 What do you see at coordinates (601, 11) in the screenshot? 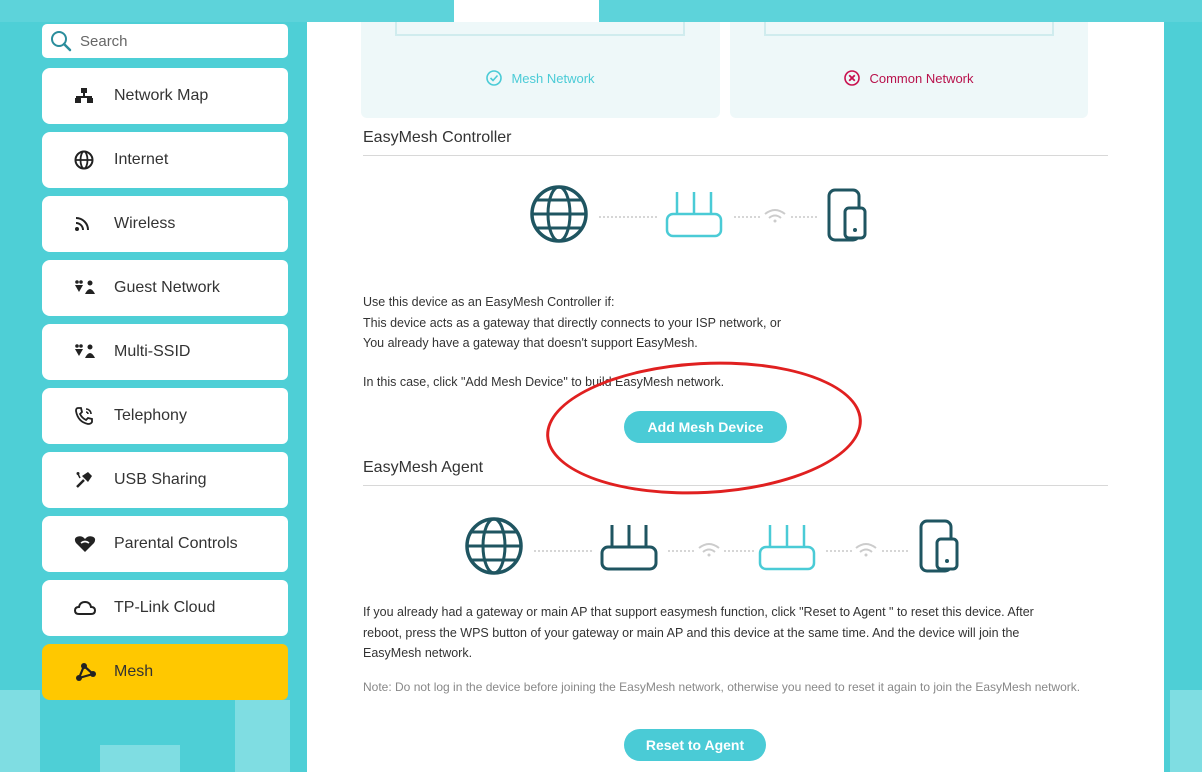
I see `top-header-bar` at bounding box center [601, 11].